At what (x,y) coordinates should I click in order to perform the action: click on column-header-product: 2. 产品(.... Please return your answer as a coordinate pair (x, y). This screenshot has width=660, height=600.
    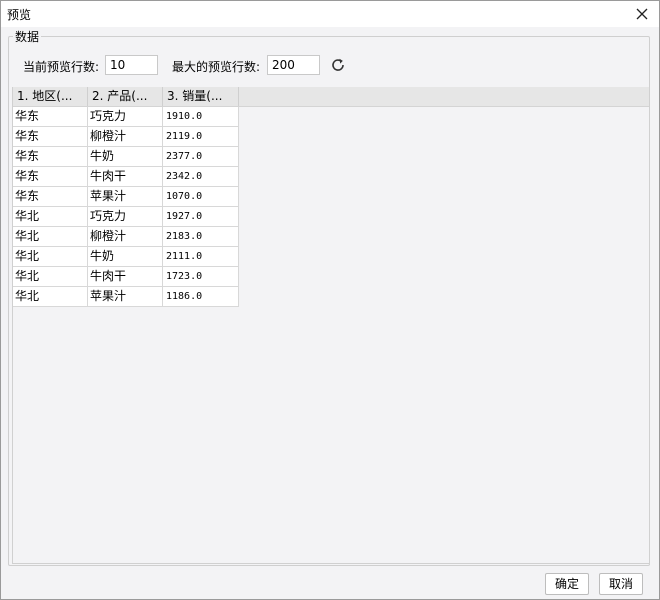
    Looking at the image, I should click on (125, 96).